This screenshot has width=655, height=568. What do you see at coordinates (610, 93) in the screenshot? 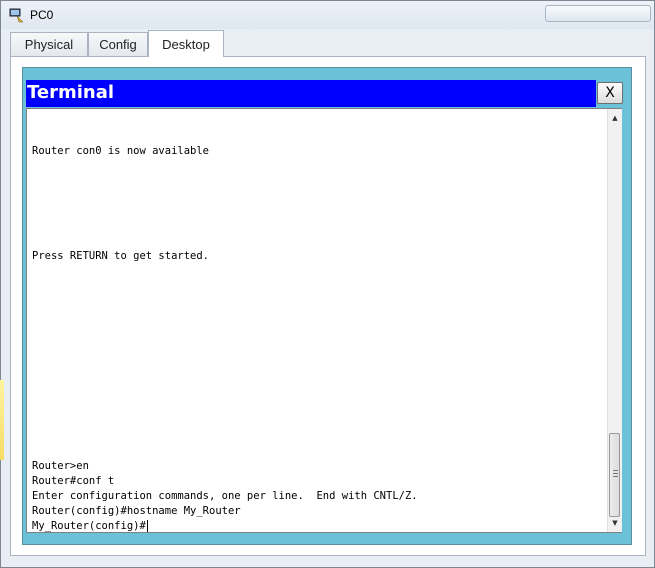
I see `terminal-close-button: X` at bounding box center [610, 93].